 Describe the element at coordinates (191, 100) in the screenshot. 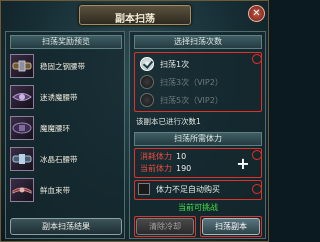

I see `sweep-option-label: 扫荡5次（VIP2）` at that location.